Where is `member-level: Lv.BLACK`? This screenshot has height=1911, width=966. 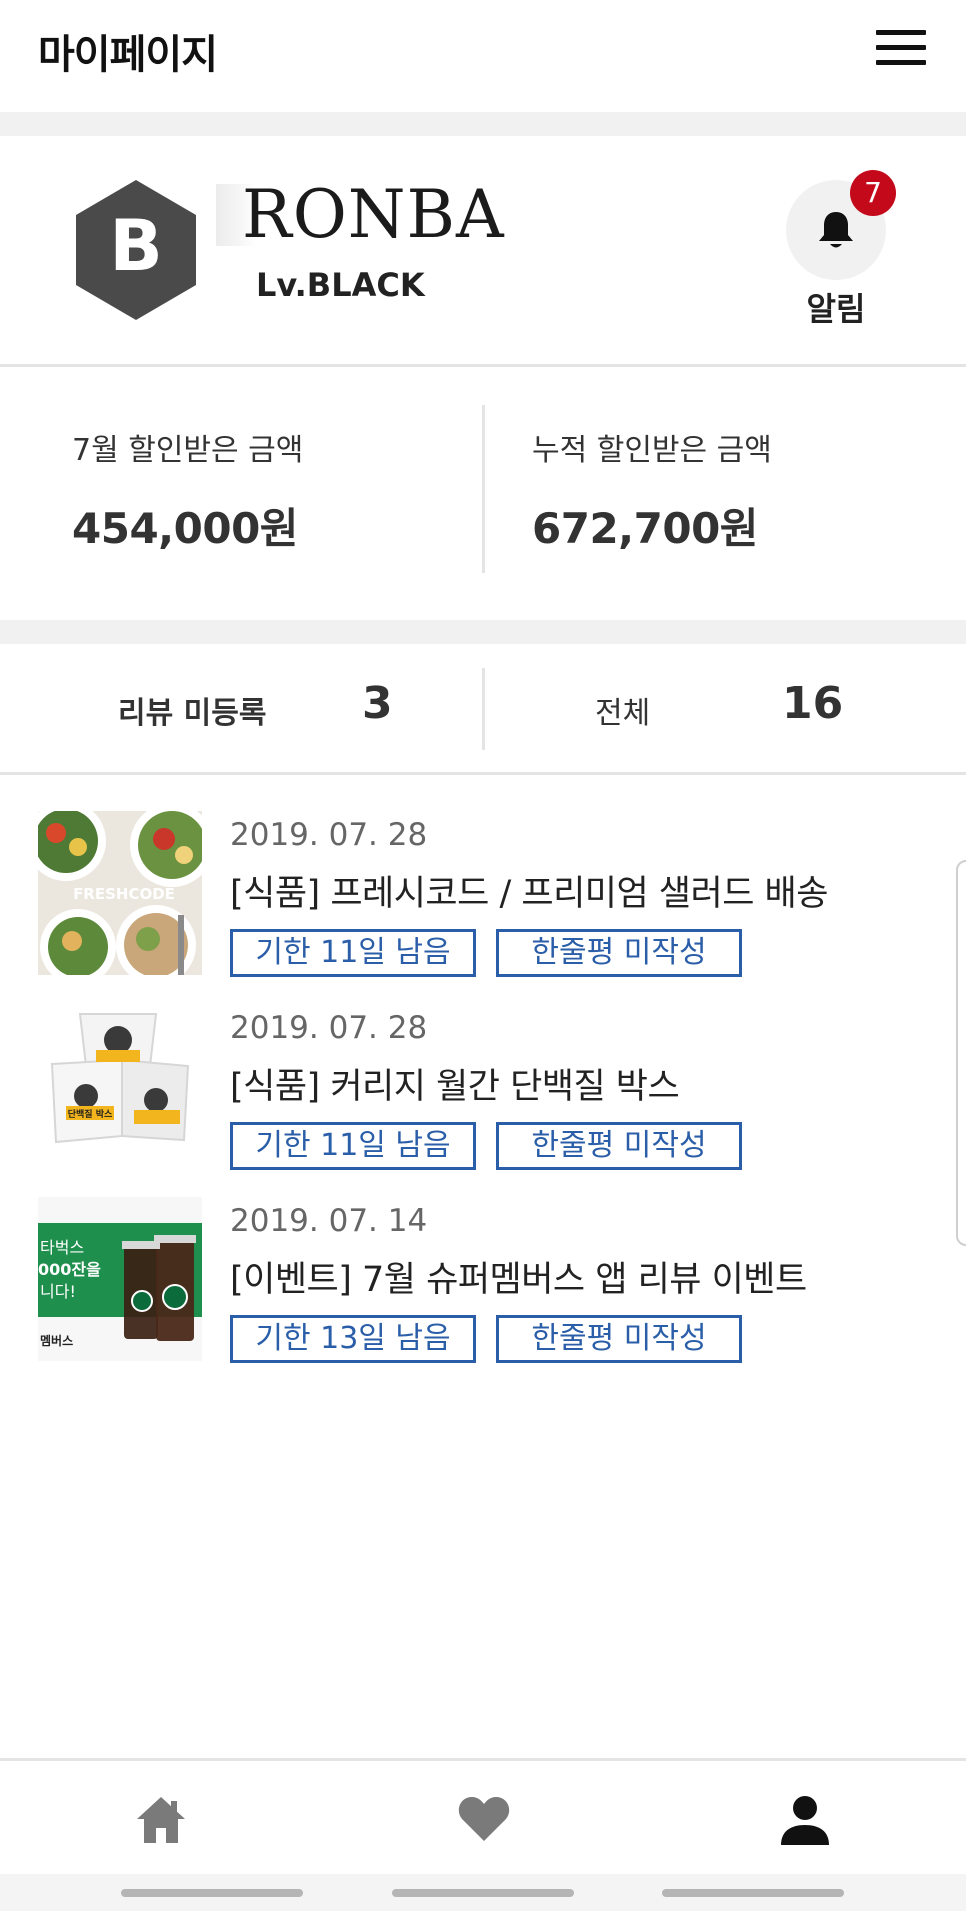 member-level: Lv.BLACK is located at coordinates (340, 285).